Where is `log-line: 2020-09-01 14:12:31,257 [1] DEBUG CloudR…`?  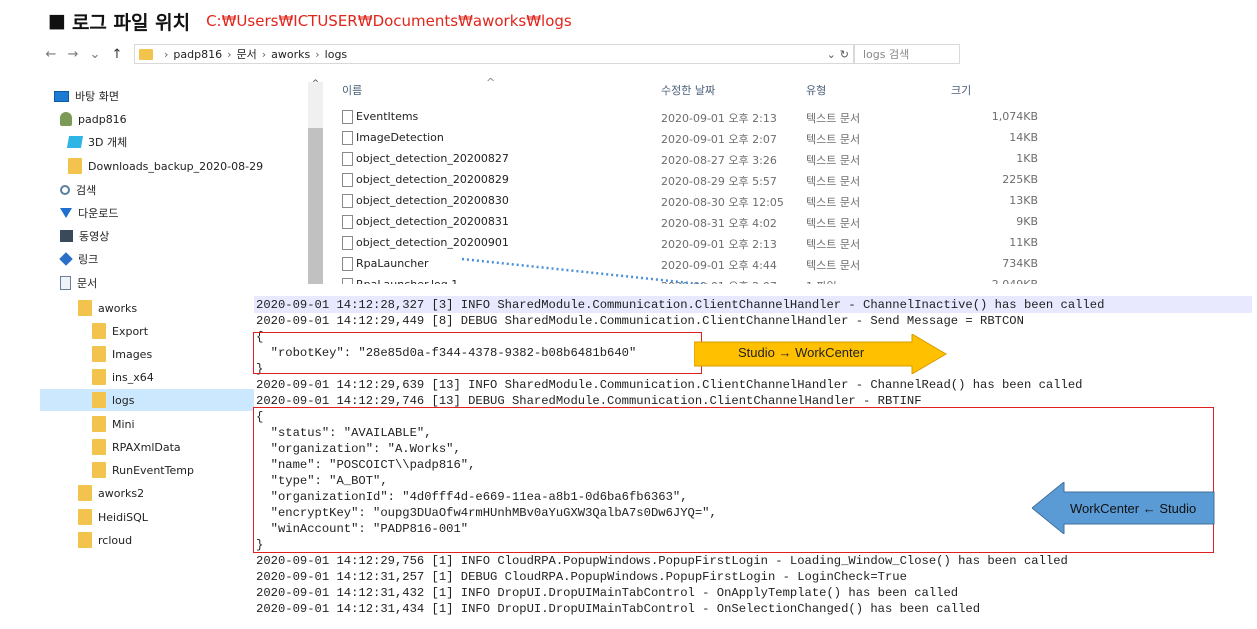
log-line: 2020-09-01 14:12:31,257 [1] DEBUG CloudR… is located at coordinates (581, 577).